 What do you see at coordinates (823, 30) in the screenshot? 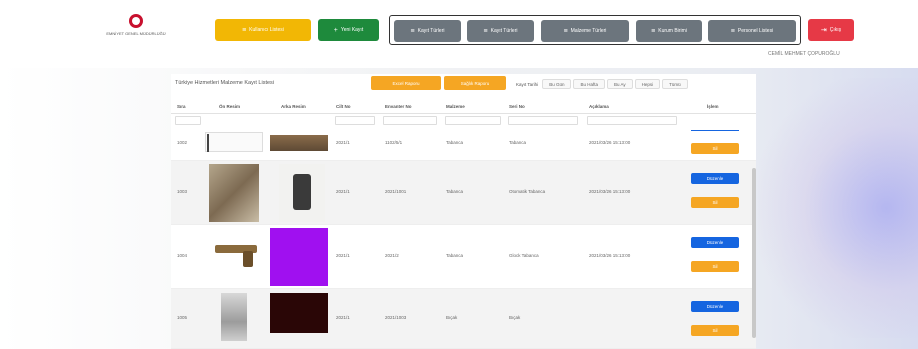
I see `logout-icon: ⇥` at bounding box center [823, 30].